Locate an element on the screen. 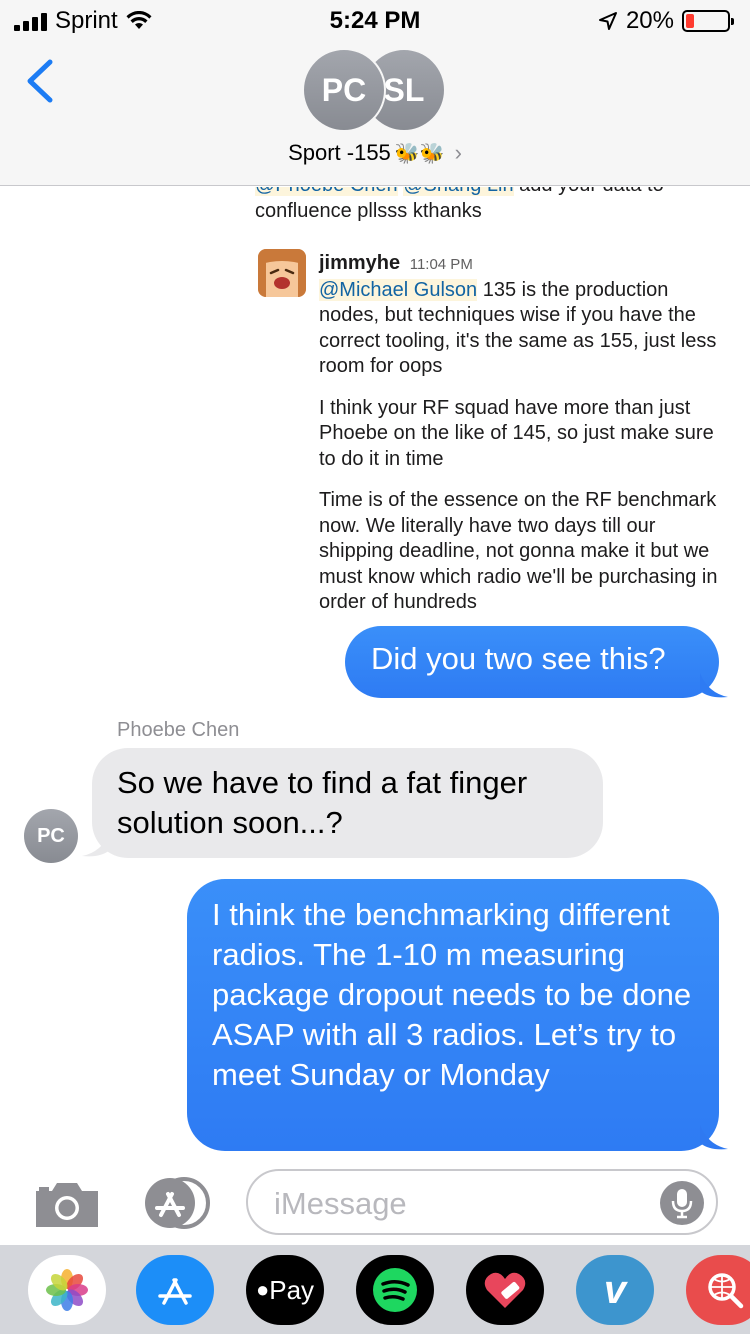 This screenshot has width=750, height=1334. conversation-header: PC SL Sport -155 🐝🐝 › is located at coordinates (375, 113).